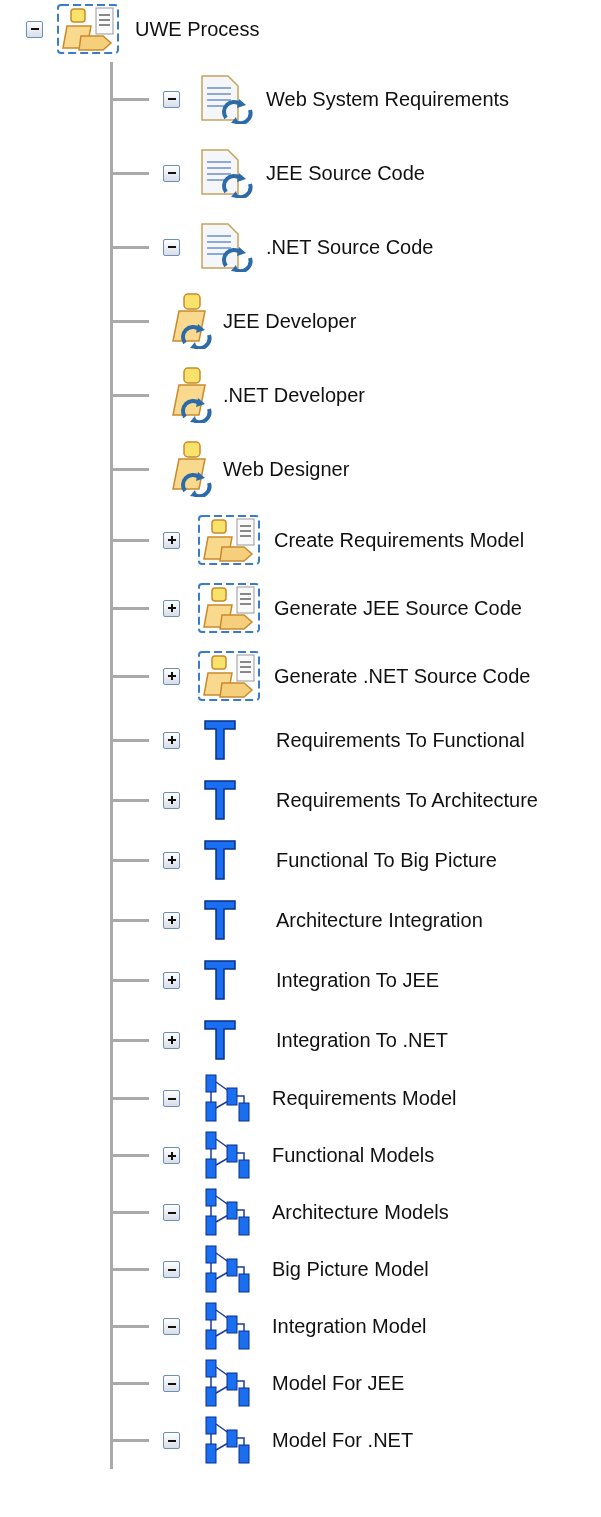 This screenshot has width=601, height=1517. Describe the element at coordinates (399, 540) in the screenshot. I see `tree-item-label: Create Requirements Model` at that location.